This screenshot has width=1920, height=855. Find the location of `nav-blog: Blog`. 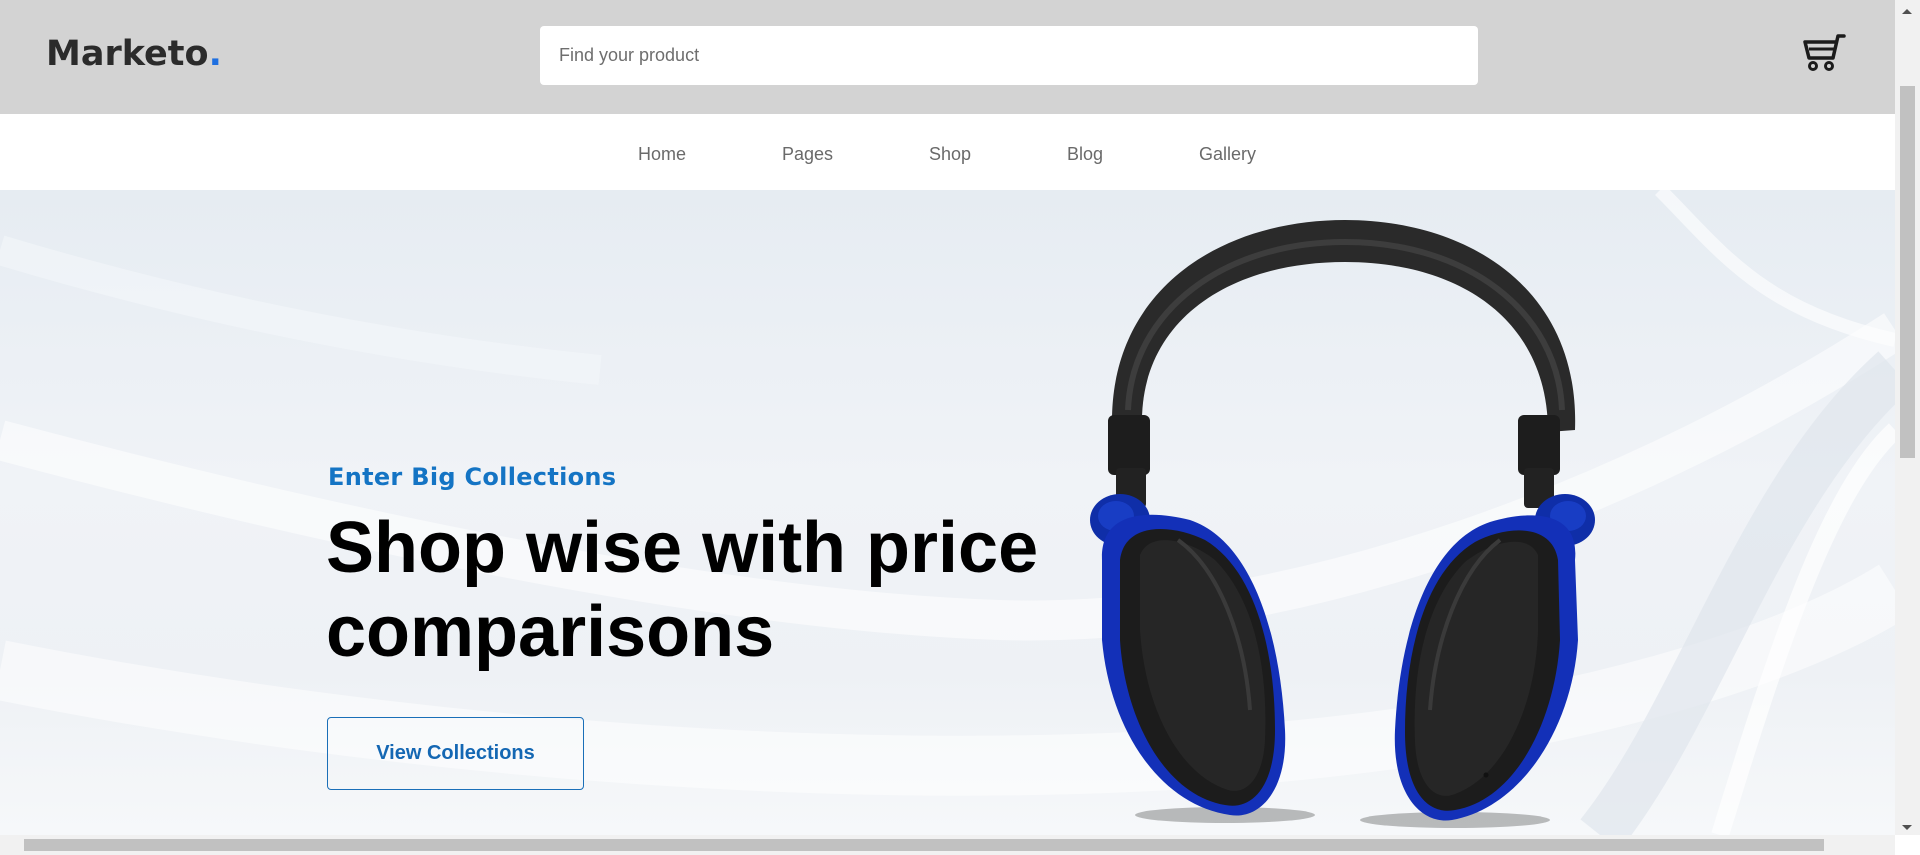

nav-blog: Blog is located at coordinates (1085, 154).